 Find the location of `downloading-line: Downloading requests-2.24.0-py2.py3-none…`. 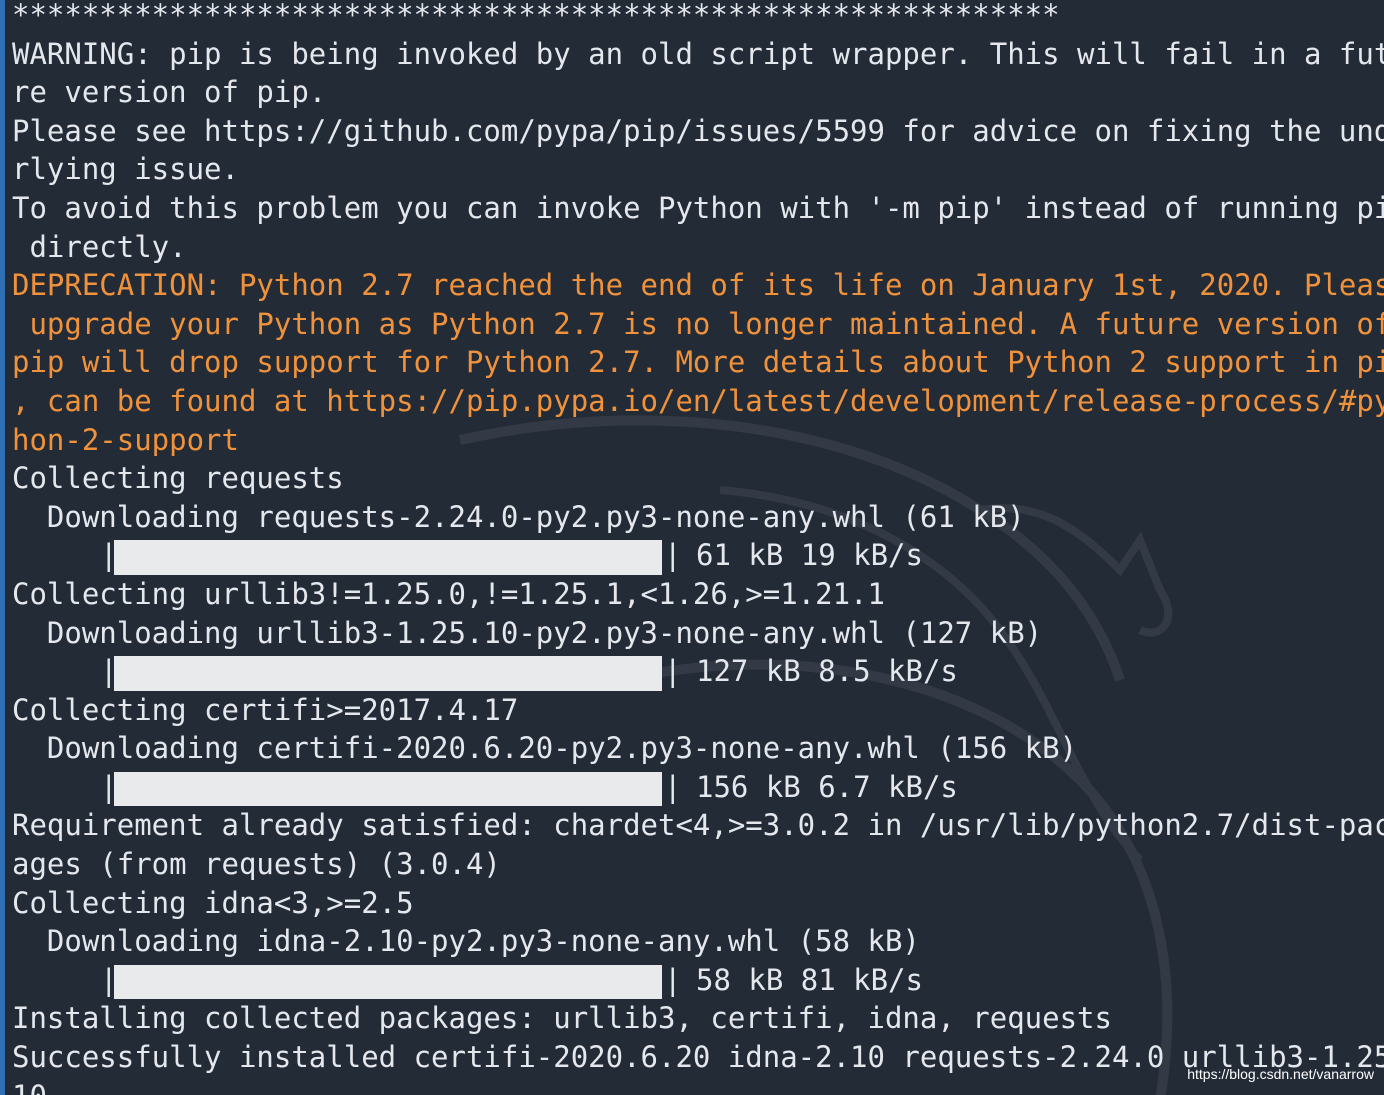

downloading-line: Downloading requests-2.24.0-py2.py3-none… is located at coordinates (518, 516).